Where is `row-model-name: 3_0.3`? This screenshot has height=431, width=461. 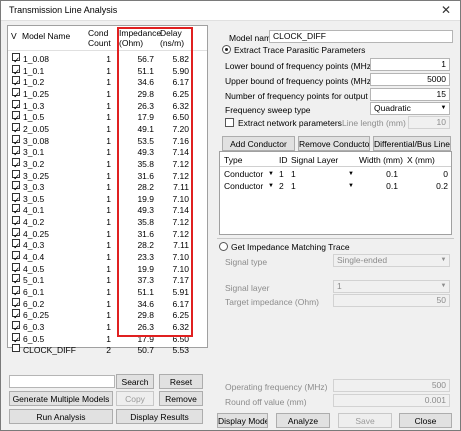 row-model-name: 3_0.3 is located at coordinates (34, 187).